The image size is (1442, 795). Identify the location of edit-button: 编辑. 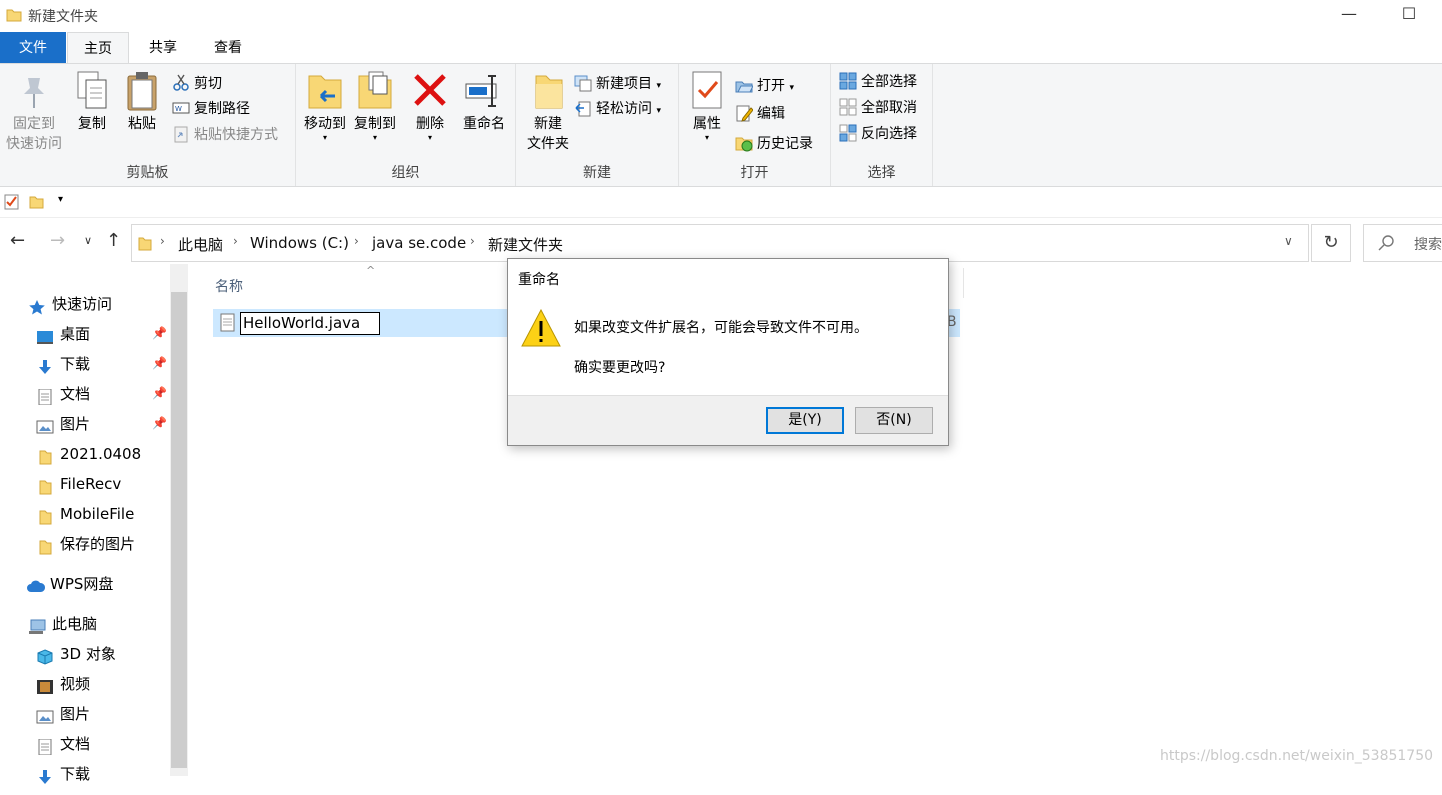
(760, 114).